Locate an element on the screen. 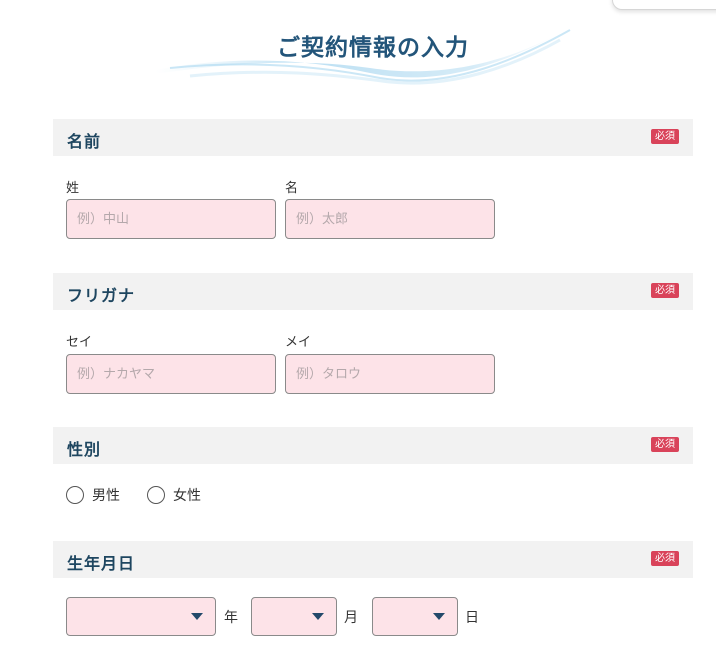 This screenshot has width=716, height=662. section-title: 名前 is located at coordinates (84, 141).